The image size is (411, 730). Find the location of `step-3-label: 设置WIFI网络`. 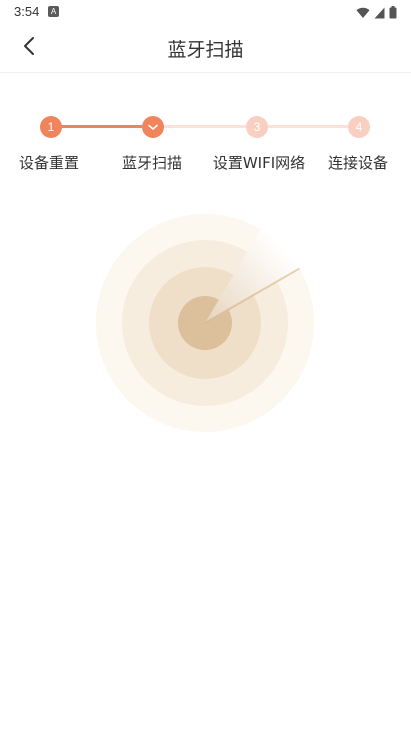

step-3-label: 设置WIFI网络 is located at coordinates (259, 163).